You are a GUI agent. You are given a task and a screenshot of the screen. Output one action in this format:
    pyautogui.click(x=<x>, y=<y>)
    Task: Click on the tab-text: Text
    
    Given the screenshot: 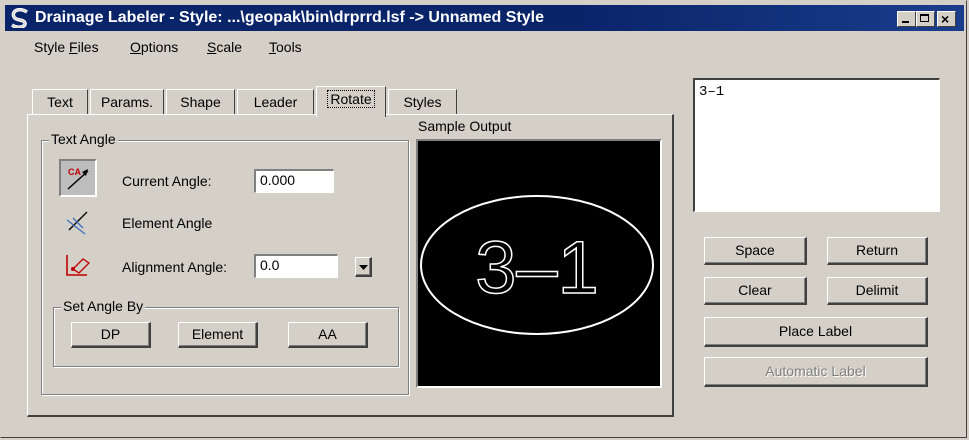 What is the action you would take?
    pyautogui.click(x=60, y=102)
    